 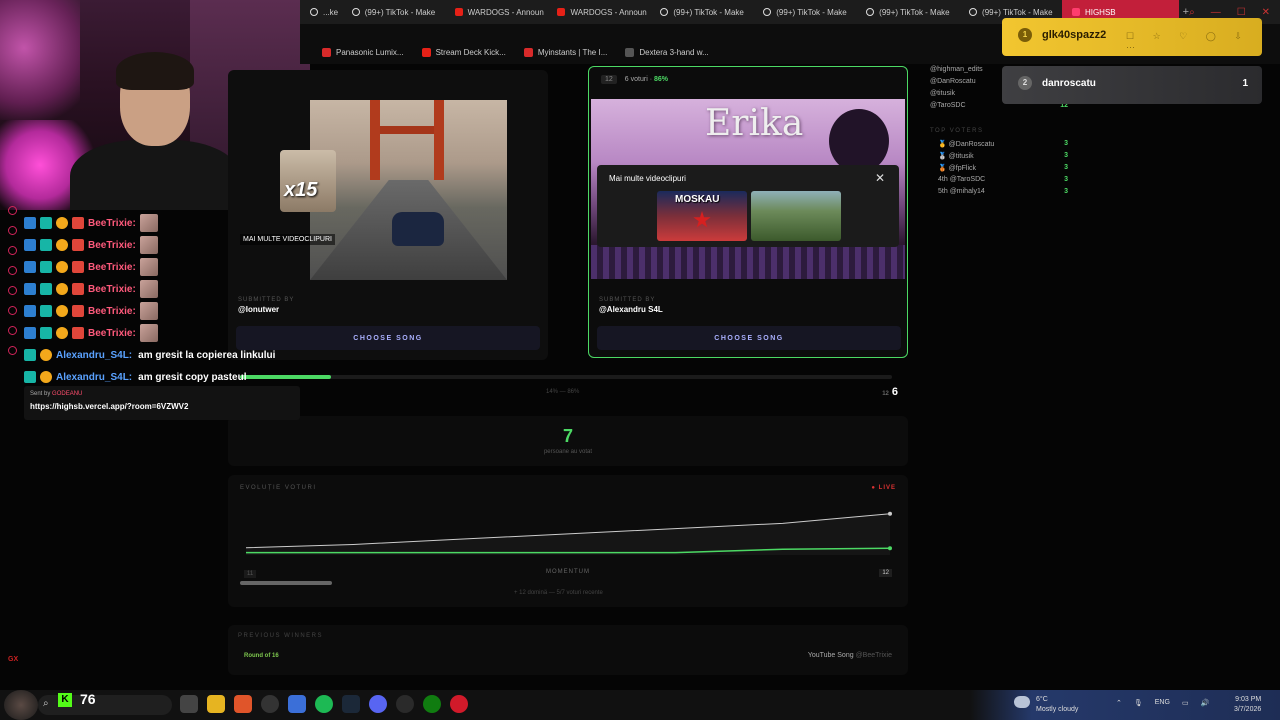 What do you see at coordinates (12, 310) in the screenshot?
I see `clock-icon` at bounding box center [12, 310].